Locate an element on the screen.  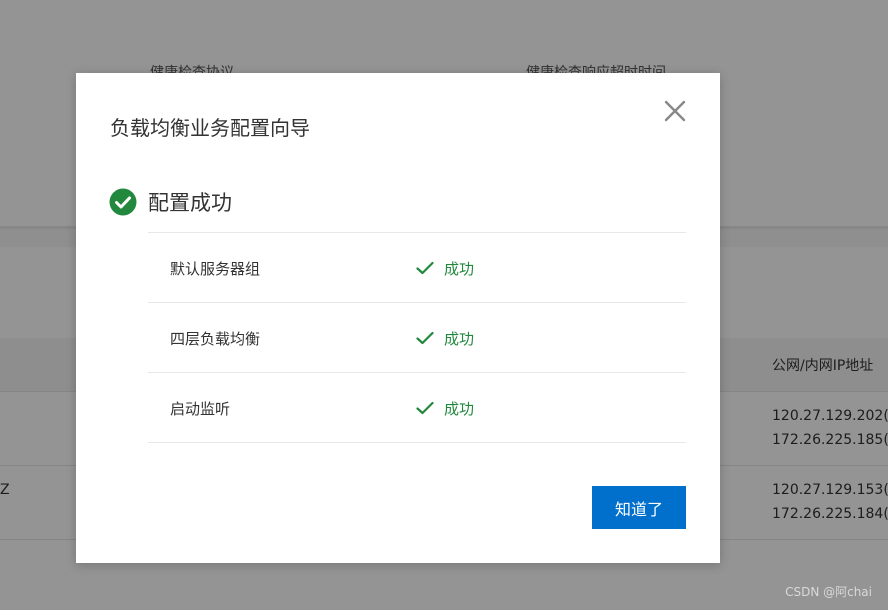
step-name: 默认服务器组 is located at coordinates (215, 269).